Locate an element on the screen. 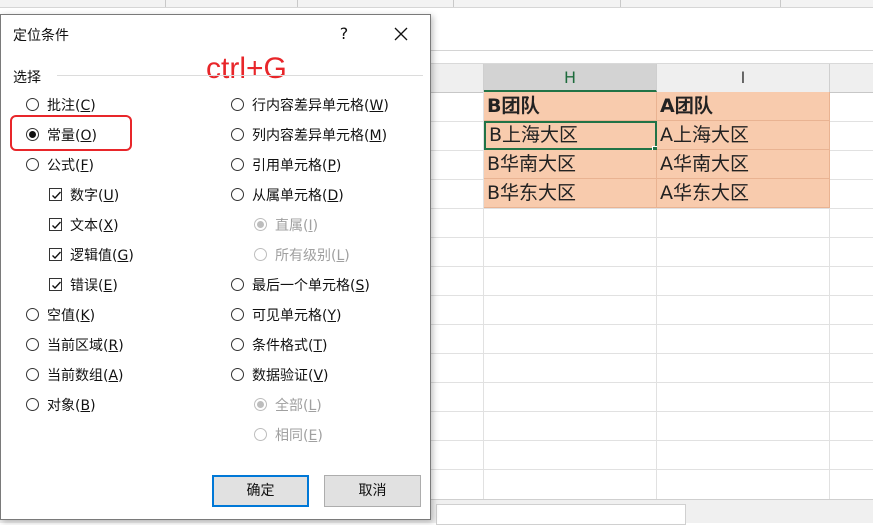  cell-h-row1: B上海大区 is located at coordinates (570, 135).